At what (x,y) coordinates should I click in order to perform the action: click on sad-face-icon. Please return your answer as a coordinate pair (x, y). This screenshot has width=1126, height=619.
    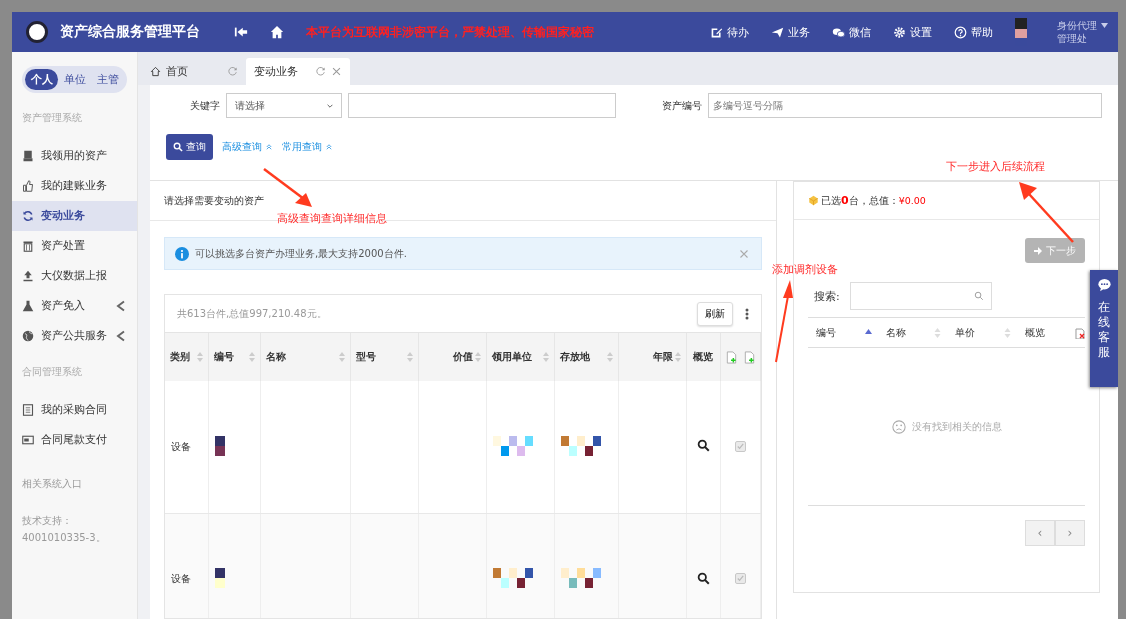
    Looking at the image, I should click on (898, 426).